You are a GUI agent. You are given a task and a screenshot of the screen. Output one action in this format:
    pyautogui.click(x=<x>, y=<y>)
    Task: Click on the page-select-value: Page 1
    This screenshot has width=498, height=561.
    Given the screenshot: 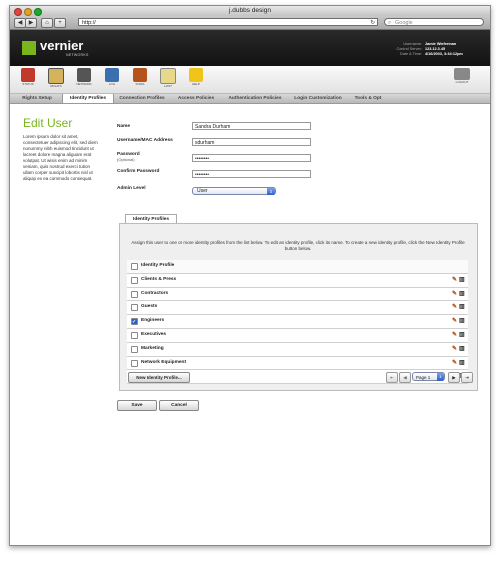 What is the action you would take?
    pyautogui.click(x=423, y=377)
    